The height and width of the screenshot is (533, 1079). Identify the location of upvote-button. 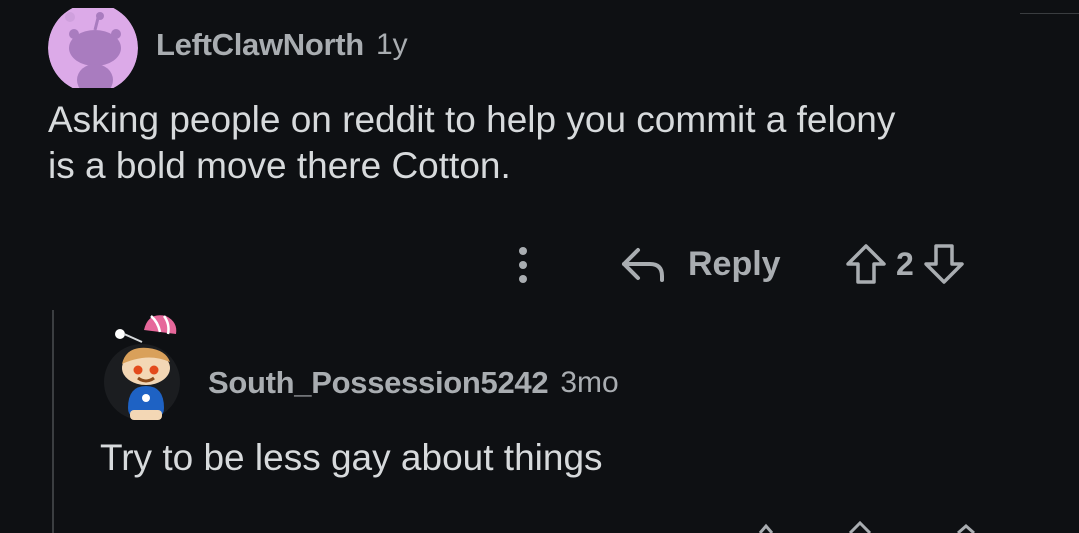
(866, 264).